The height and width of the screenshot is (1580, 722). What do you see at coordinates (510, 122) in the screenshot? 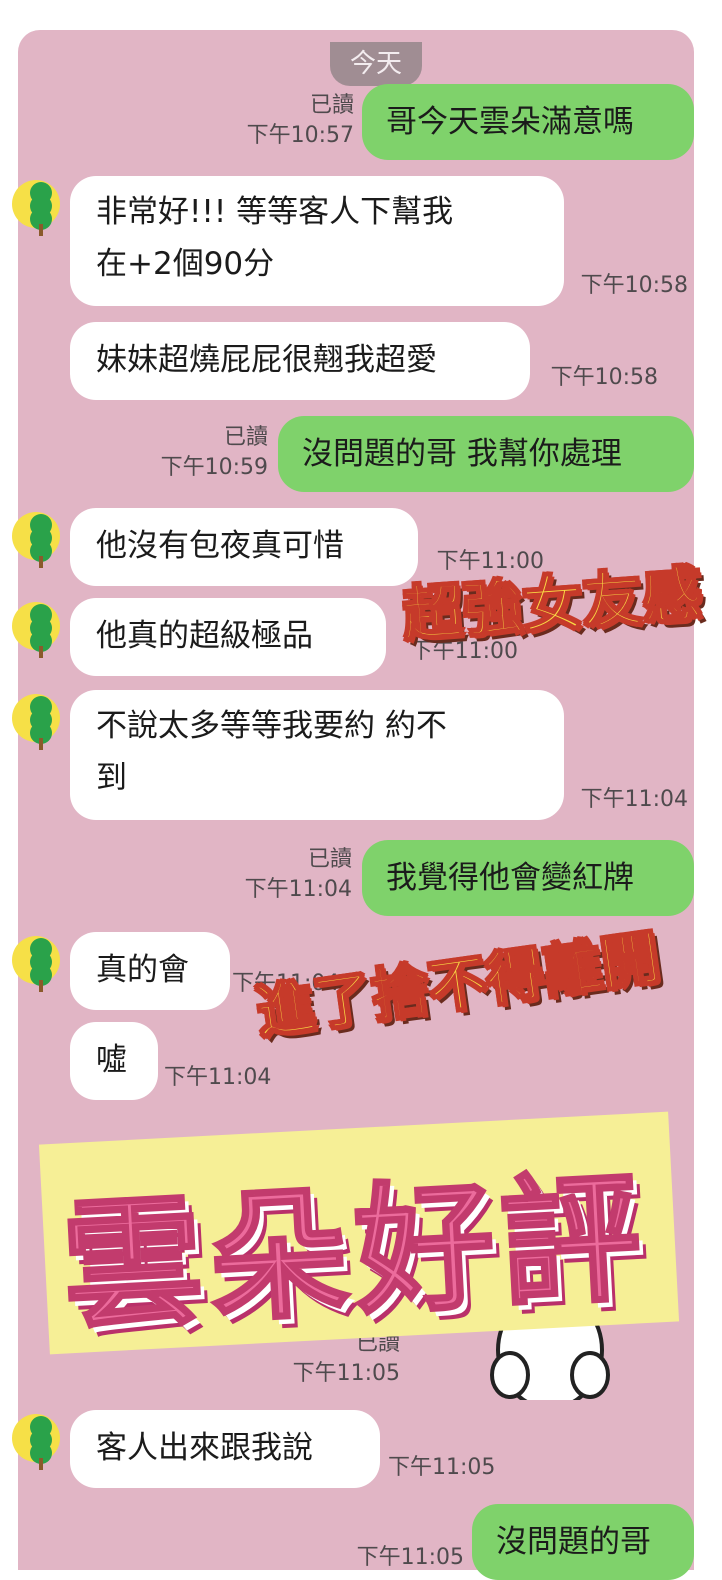
I see `message-text: 哥今天雲朵滿意嗎` at bounding box center [510, 122].